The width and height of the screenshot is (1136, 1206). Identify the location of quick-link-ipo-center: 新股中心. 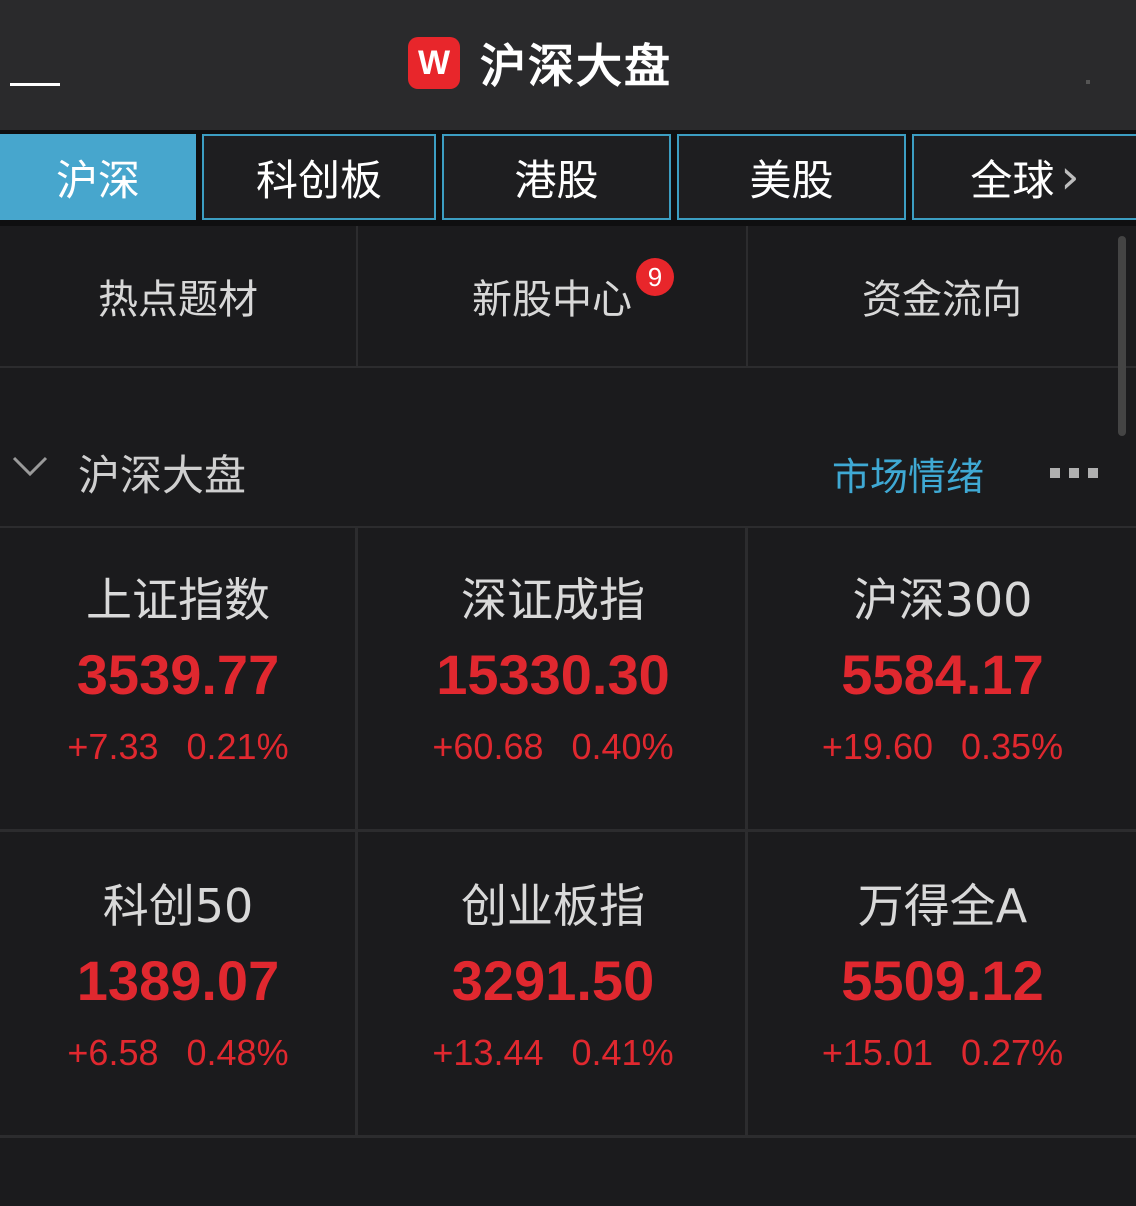
(552, 296).